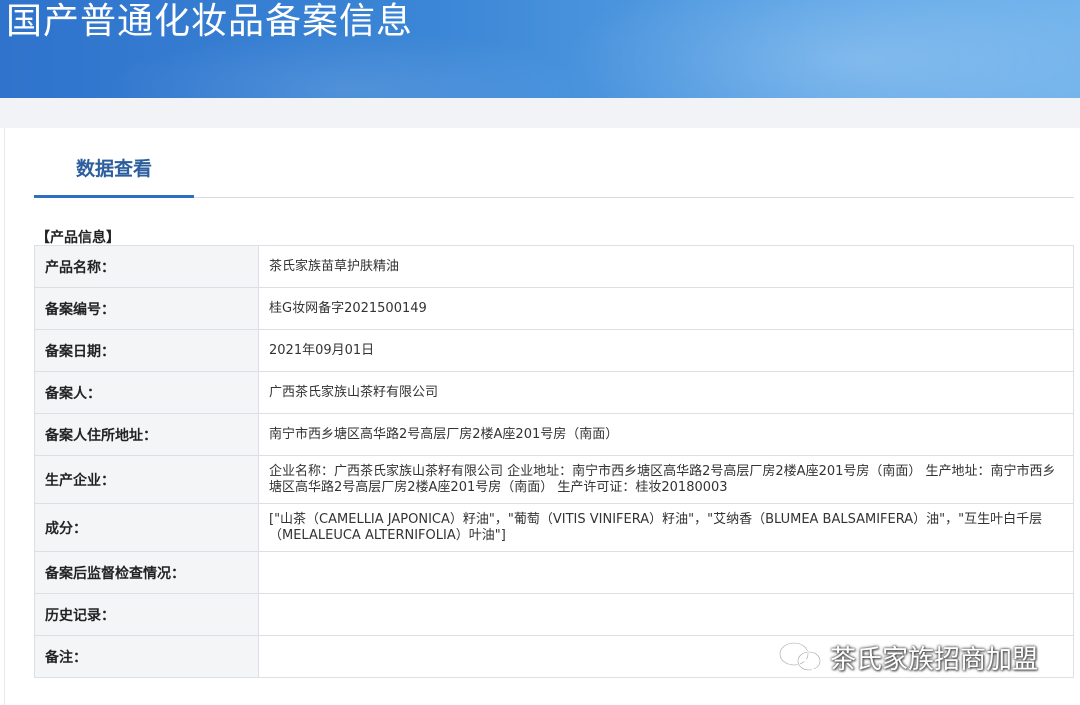 The image size is (1080, 705). Describe the element at coordinates (666, 266) in the screenshot. I see `row-value: 茶氏家族苗草护肤精油` at that location.